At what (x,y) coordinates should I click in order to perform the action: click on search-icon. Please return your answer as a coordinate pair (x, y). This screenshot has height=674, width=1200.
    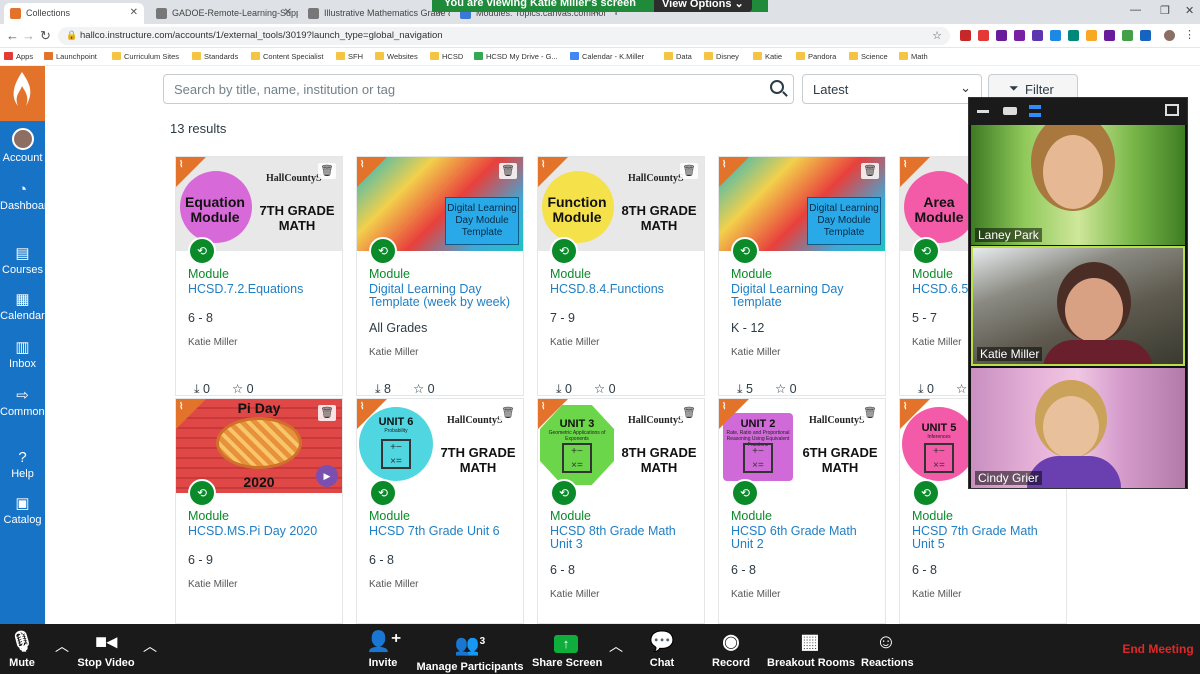
    Looking at the image, I should click on (777, 87).